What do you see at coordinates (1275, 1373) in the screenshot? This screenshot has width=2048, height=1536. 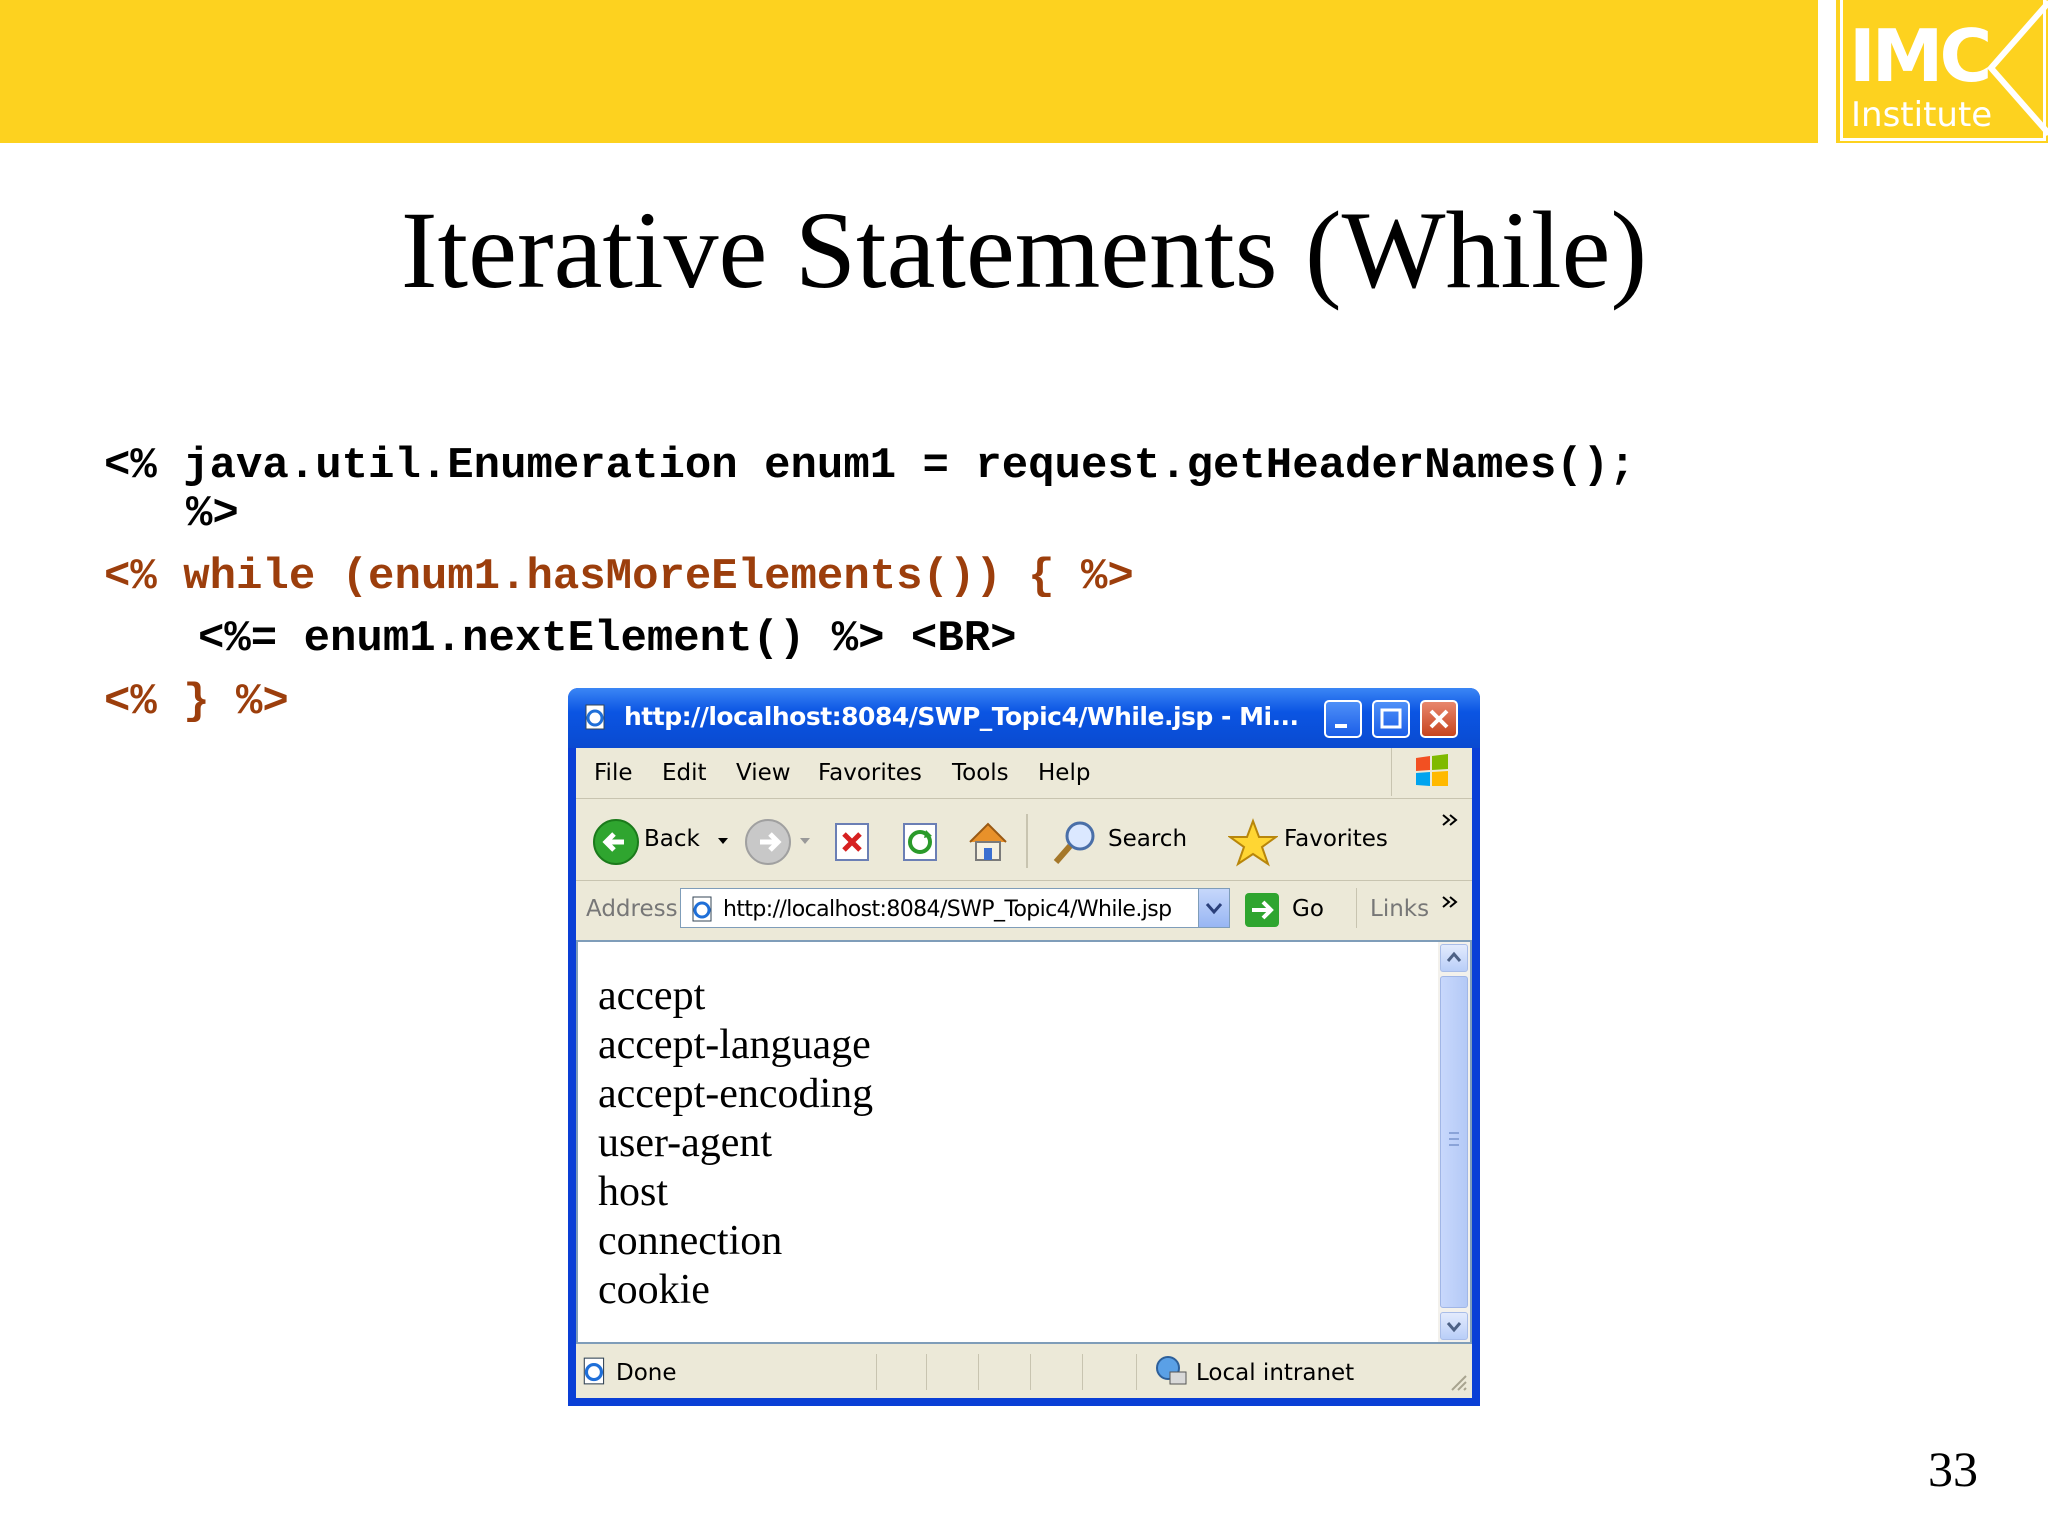 I see `zone-text: Local intranet` at bounding box center [1275, 1373].